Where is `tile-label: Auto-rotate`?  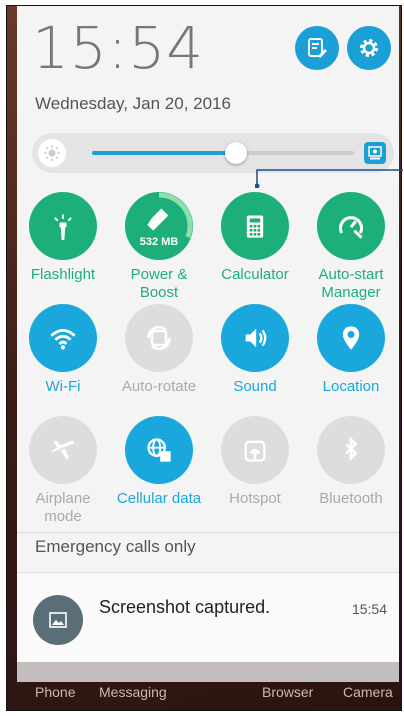 tile-label: Auto-rotate is located at coordinates (159, 386).